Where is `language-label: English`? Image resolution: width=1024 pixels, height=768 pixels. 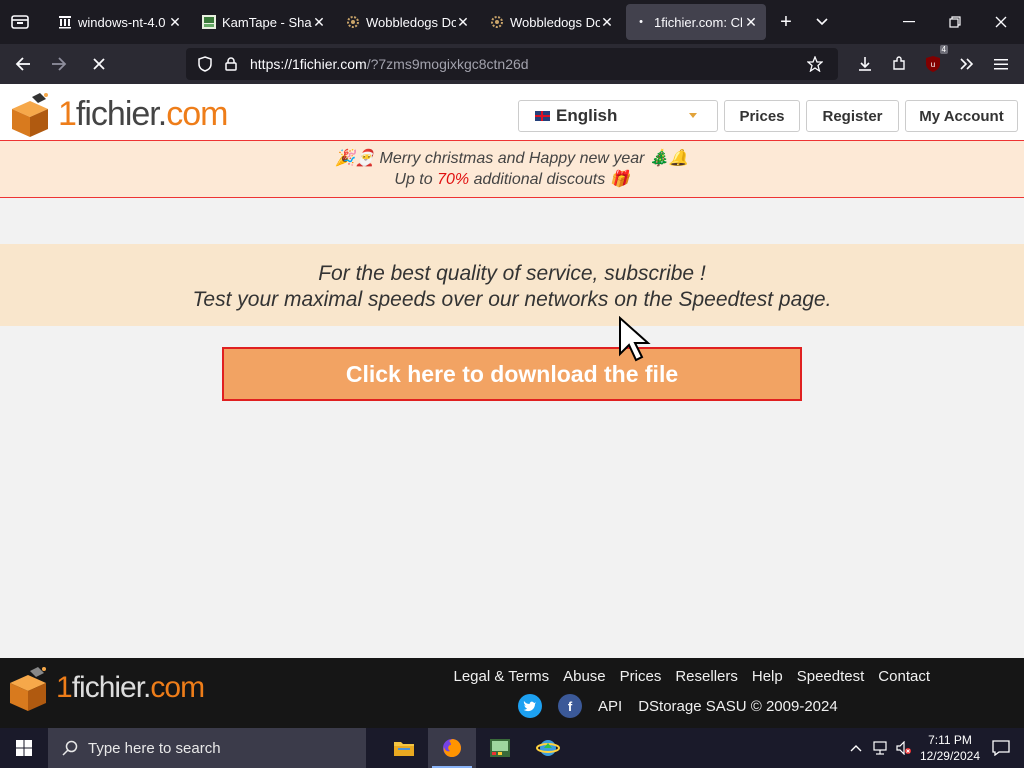
language-label: English is located at coordinates (587, 115).